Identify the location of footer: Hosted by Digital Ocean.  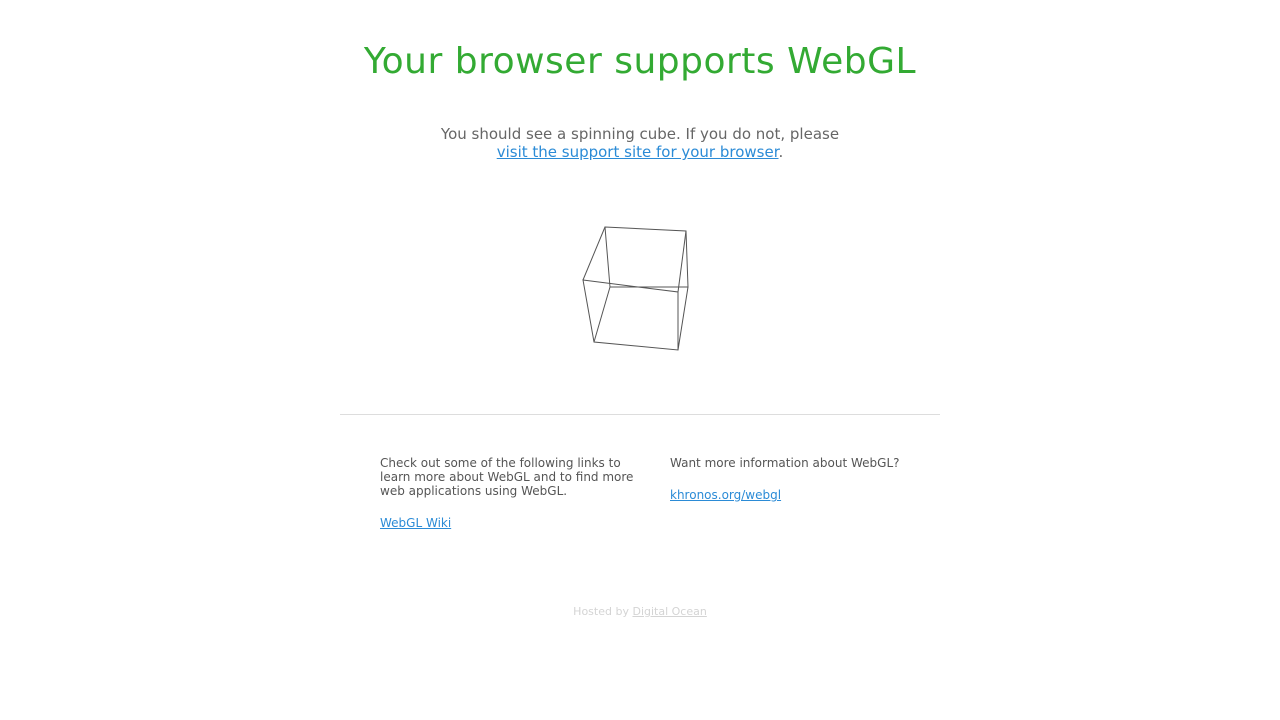
(640, 611).